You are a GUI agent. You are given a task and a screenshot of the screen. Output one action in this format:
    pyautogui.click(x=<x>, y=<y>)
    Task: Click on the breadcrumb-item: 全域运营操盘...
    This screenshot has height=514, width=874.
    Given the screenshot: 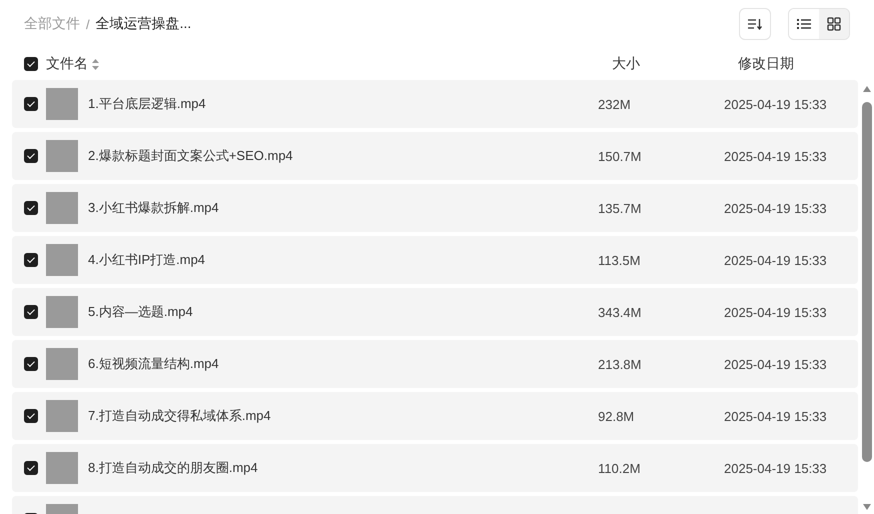 What is the action you would take?
    pyautogui.click(x=144, y=24)
    